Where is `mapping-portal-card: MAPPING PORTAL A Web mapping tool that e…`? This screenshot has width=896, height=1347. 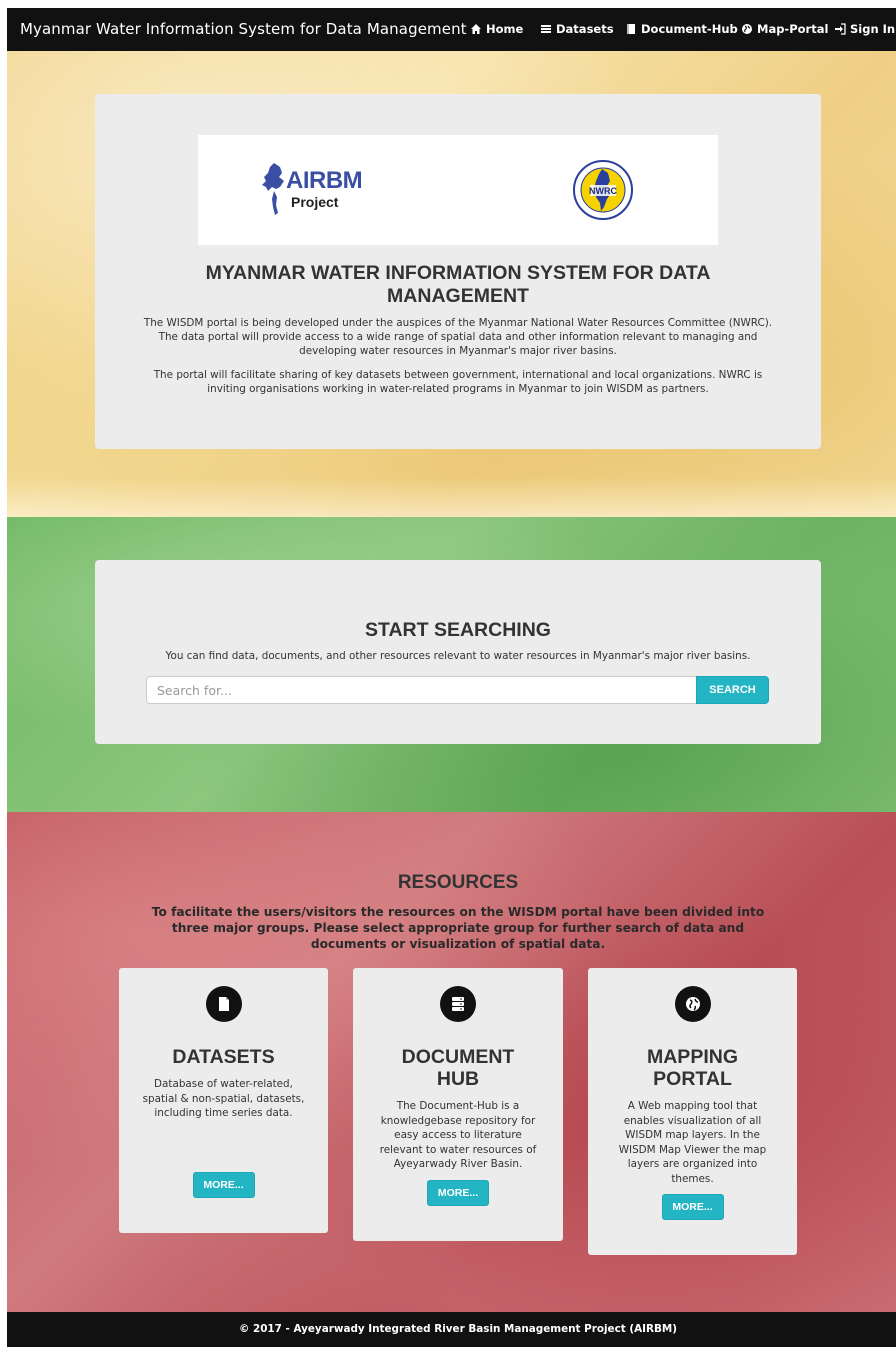 mapping-portal-card: MAPPING PORTAL A Web mapping tool that e… is located at coordinates (692, 1111).